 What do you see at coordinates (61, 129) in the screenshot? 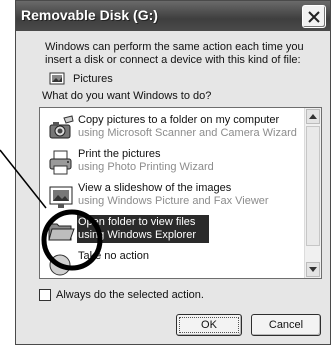
I see `scanner-camera-icon` at bounding box center [61, 129].